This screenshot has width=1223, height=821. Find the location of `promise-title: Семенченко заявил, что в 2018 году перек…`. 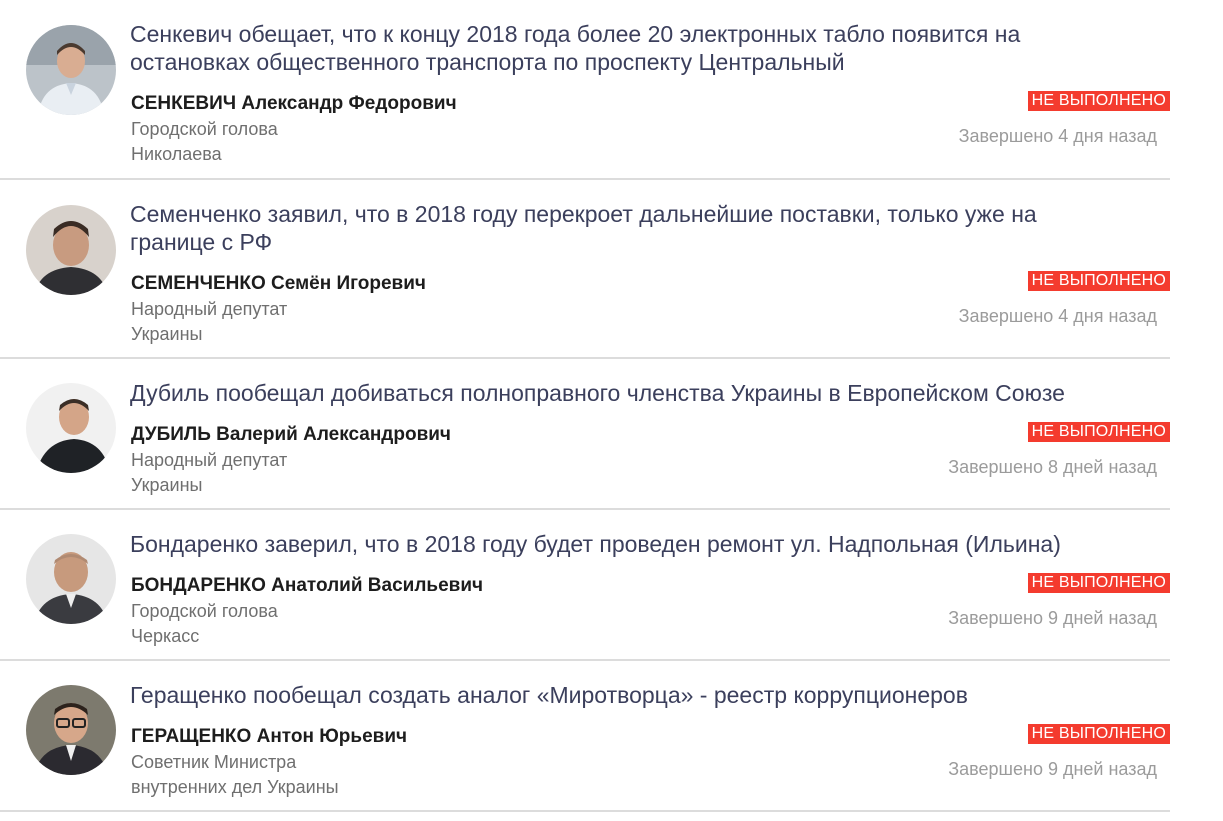

promise-title: Семенченко заявил, что в 2018 году перек… is located at coordinates (610, 228).